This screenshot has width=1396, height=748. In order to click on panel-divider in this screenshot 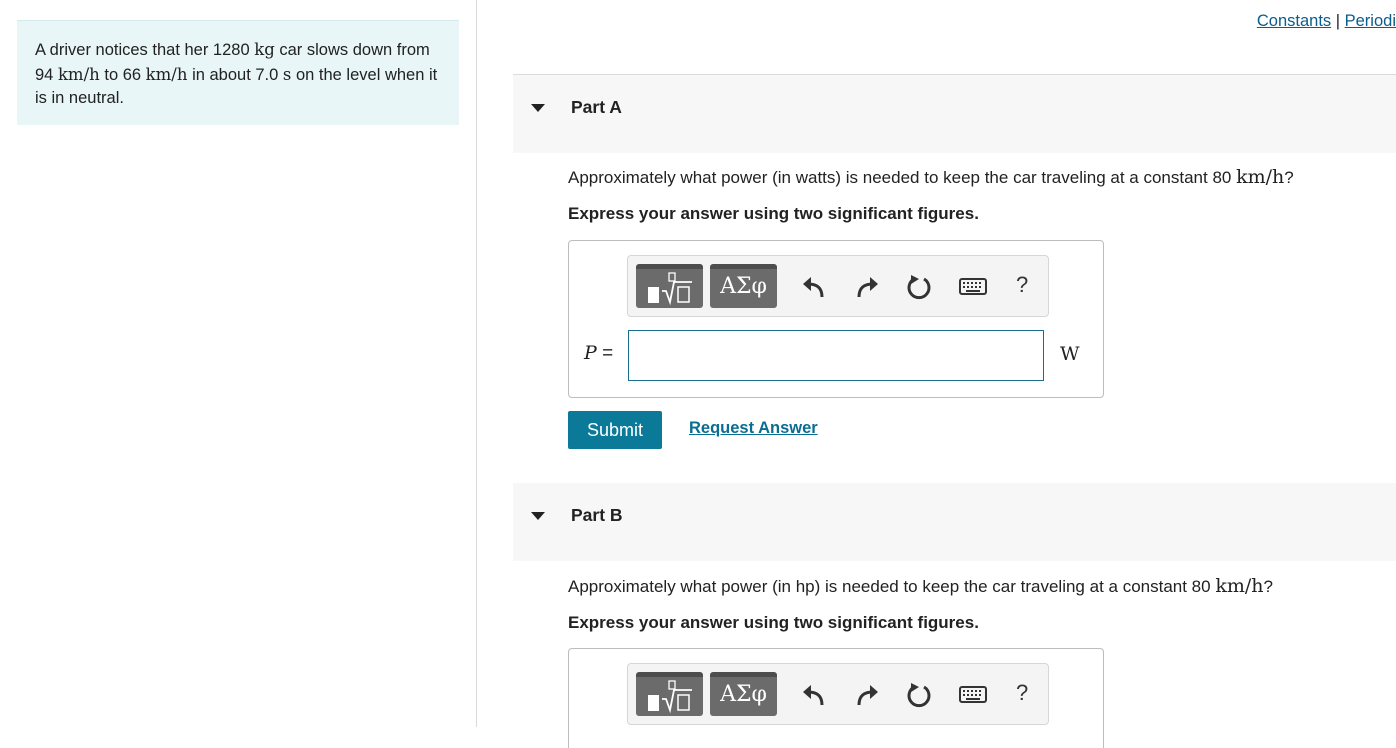, I will do `click(476, 363)`.